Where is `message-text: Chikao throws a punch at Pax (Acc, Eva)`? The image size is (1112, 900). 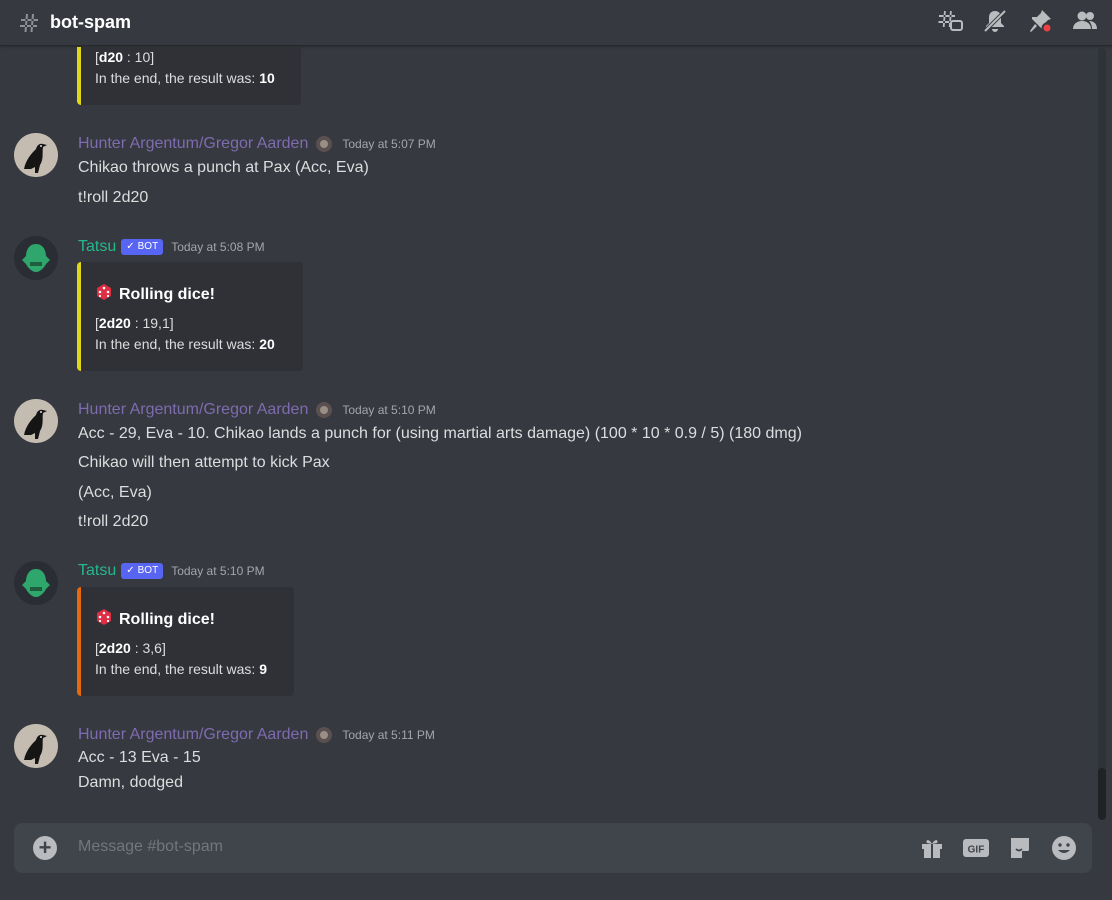
message-text: Chikao throws a punch at Pax (Acc, Eva) is located at coordinates (223, 167).